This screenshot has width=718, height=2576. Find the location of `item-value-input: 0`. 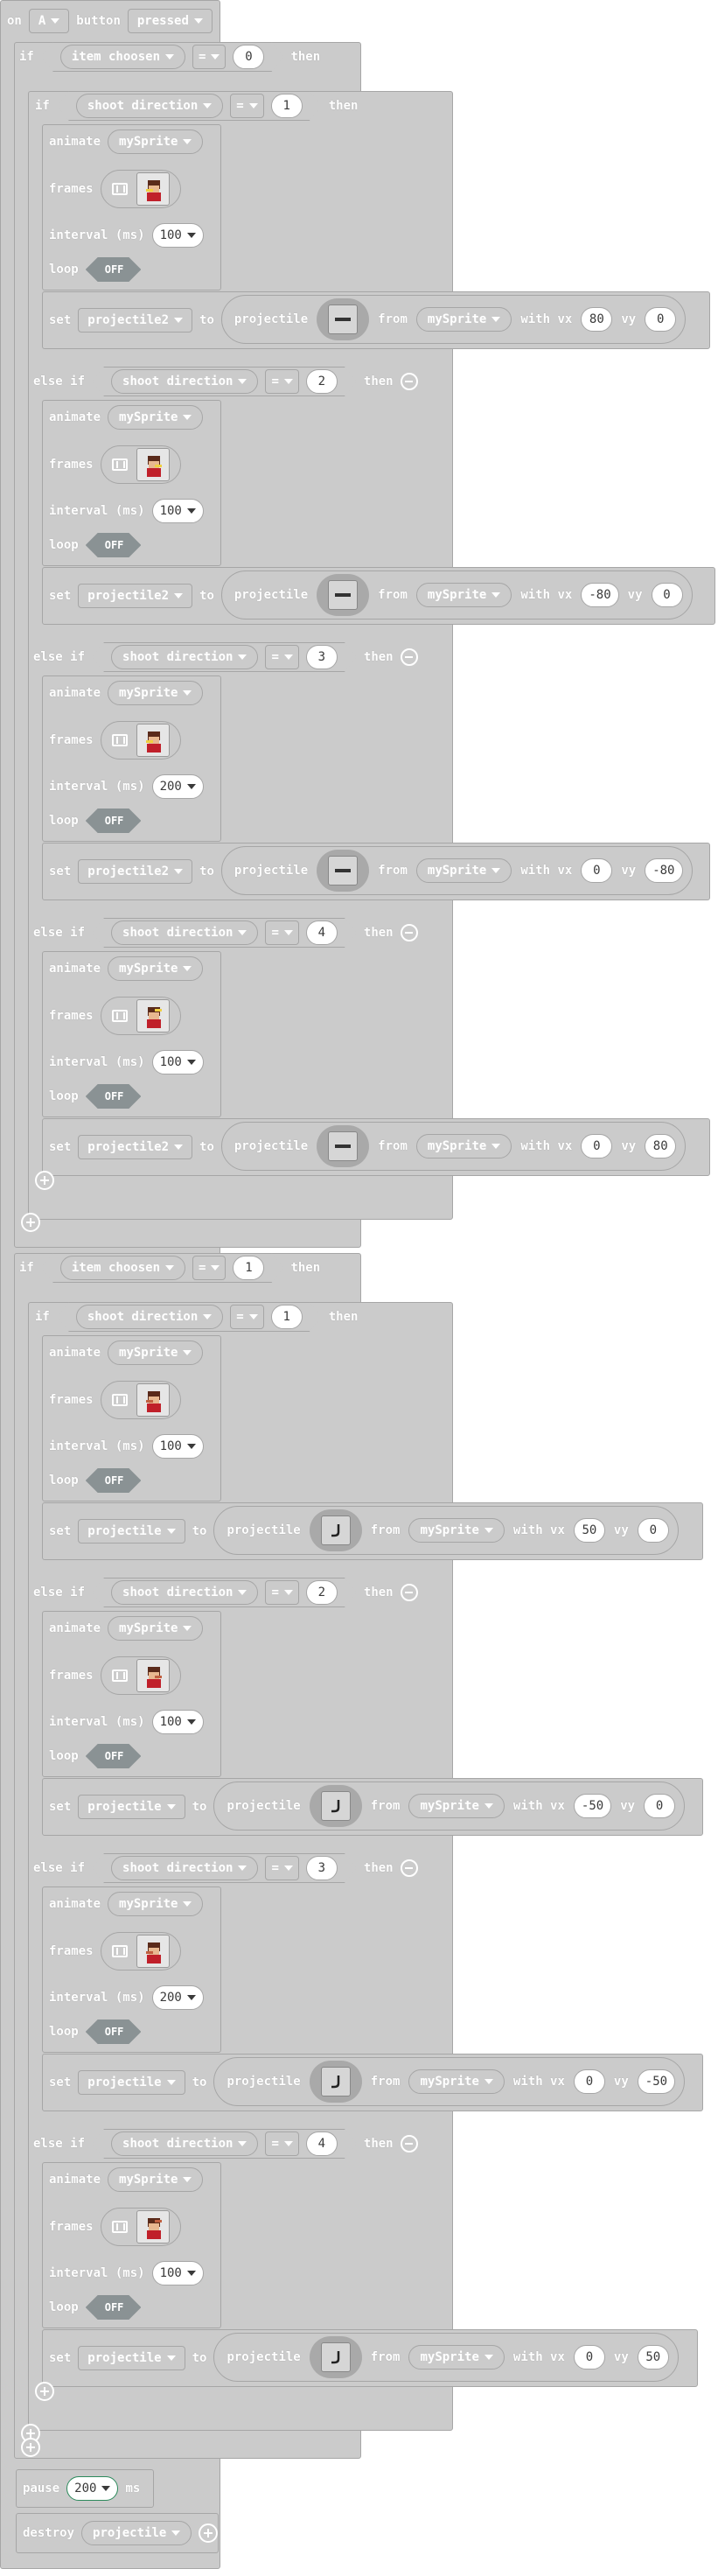

item-value-input: 0 is located at coordinates (249, 57).